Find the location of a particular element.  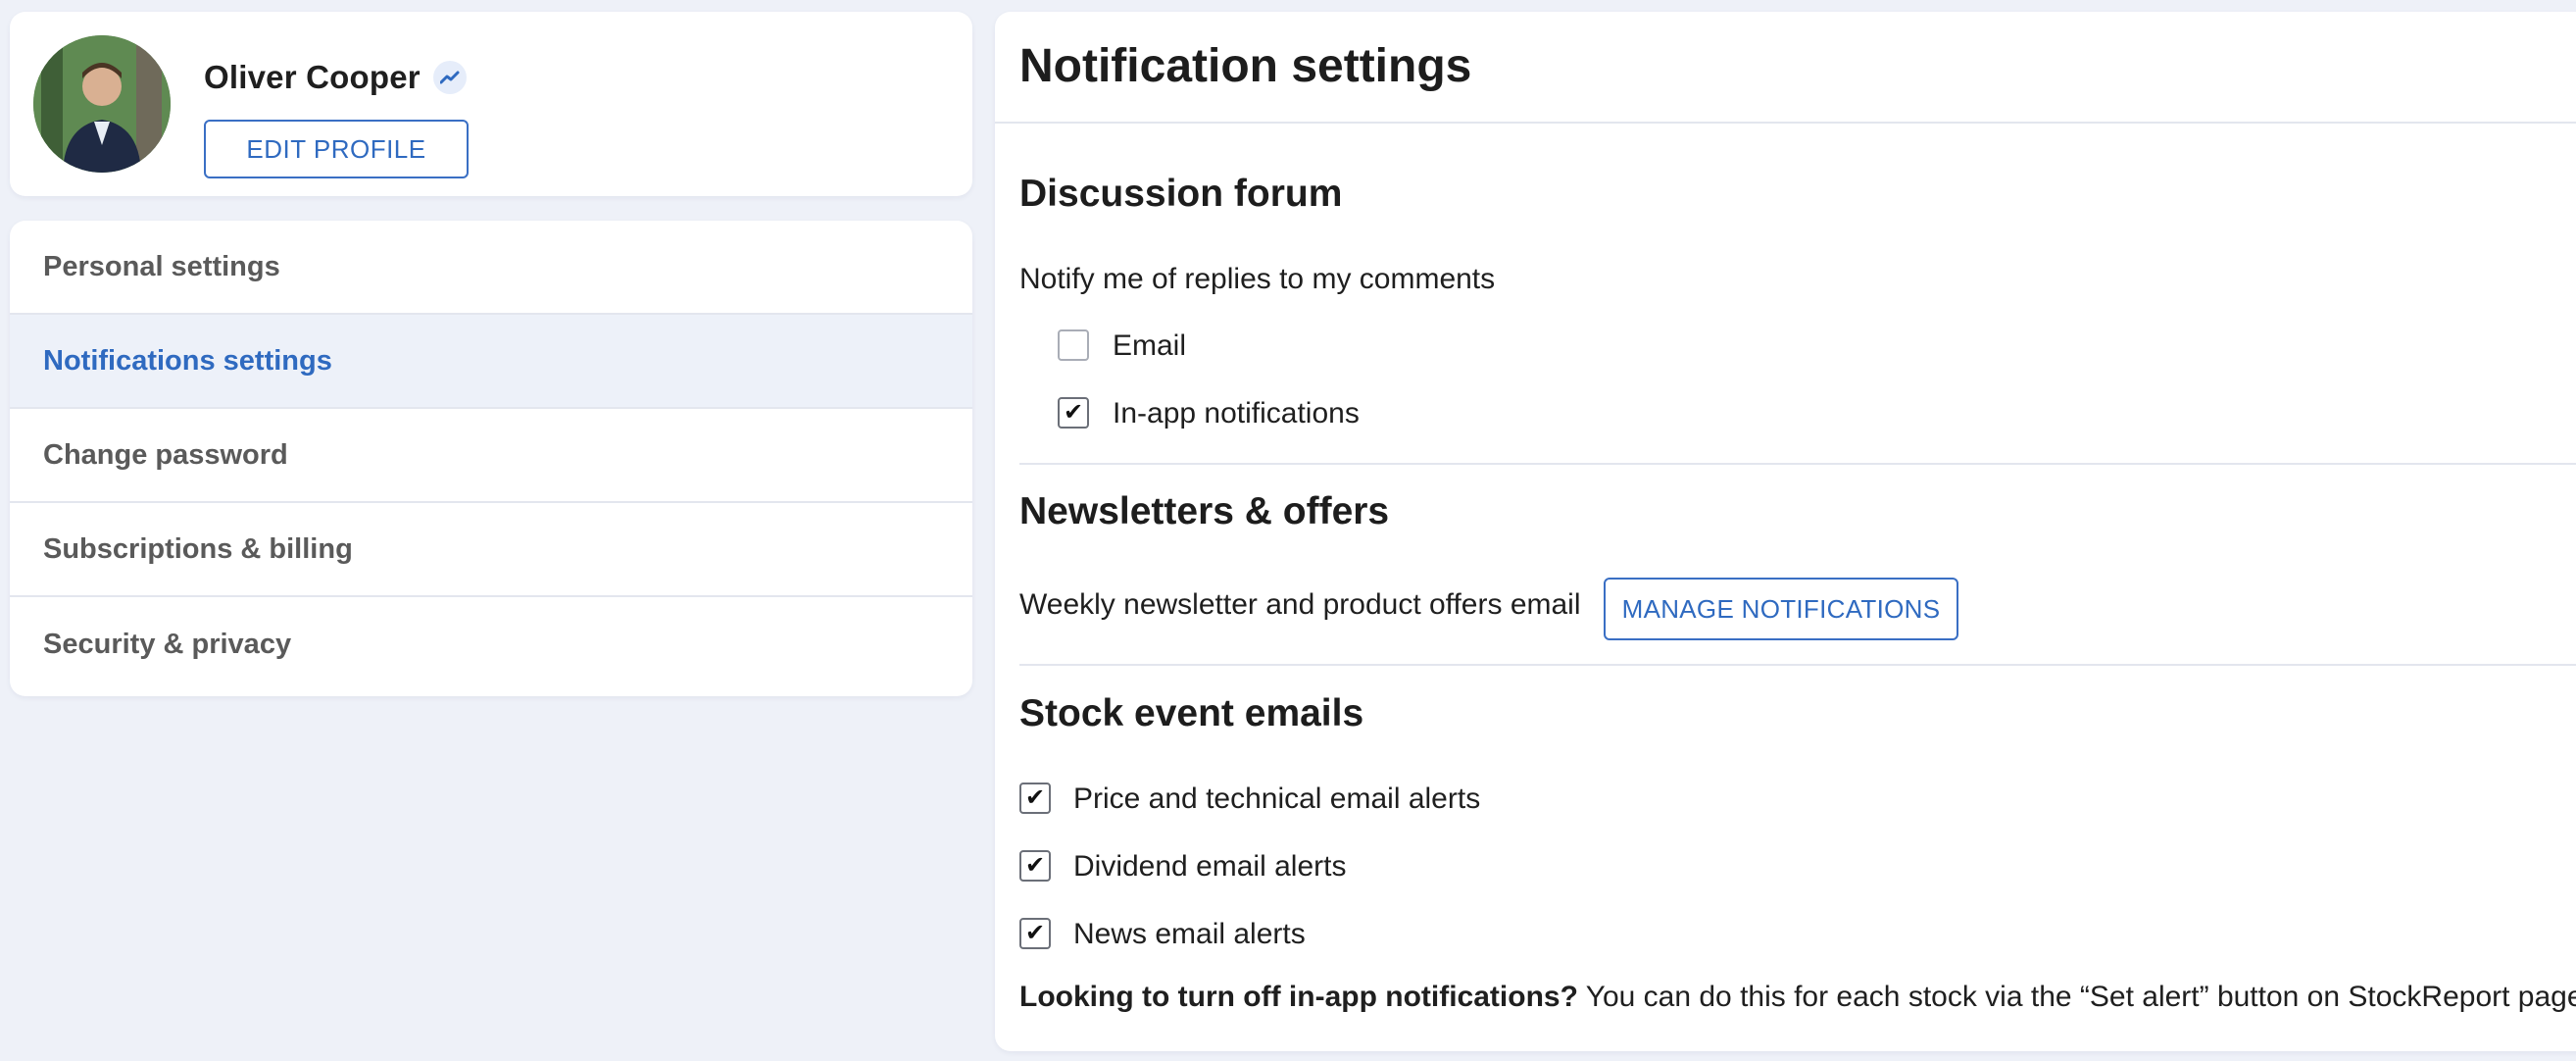

section-title-newsletters-offers: Newsletters & offers is located at coordinates (1204, 511).